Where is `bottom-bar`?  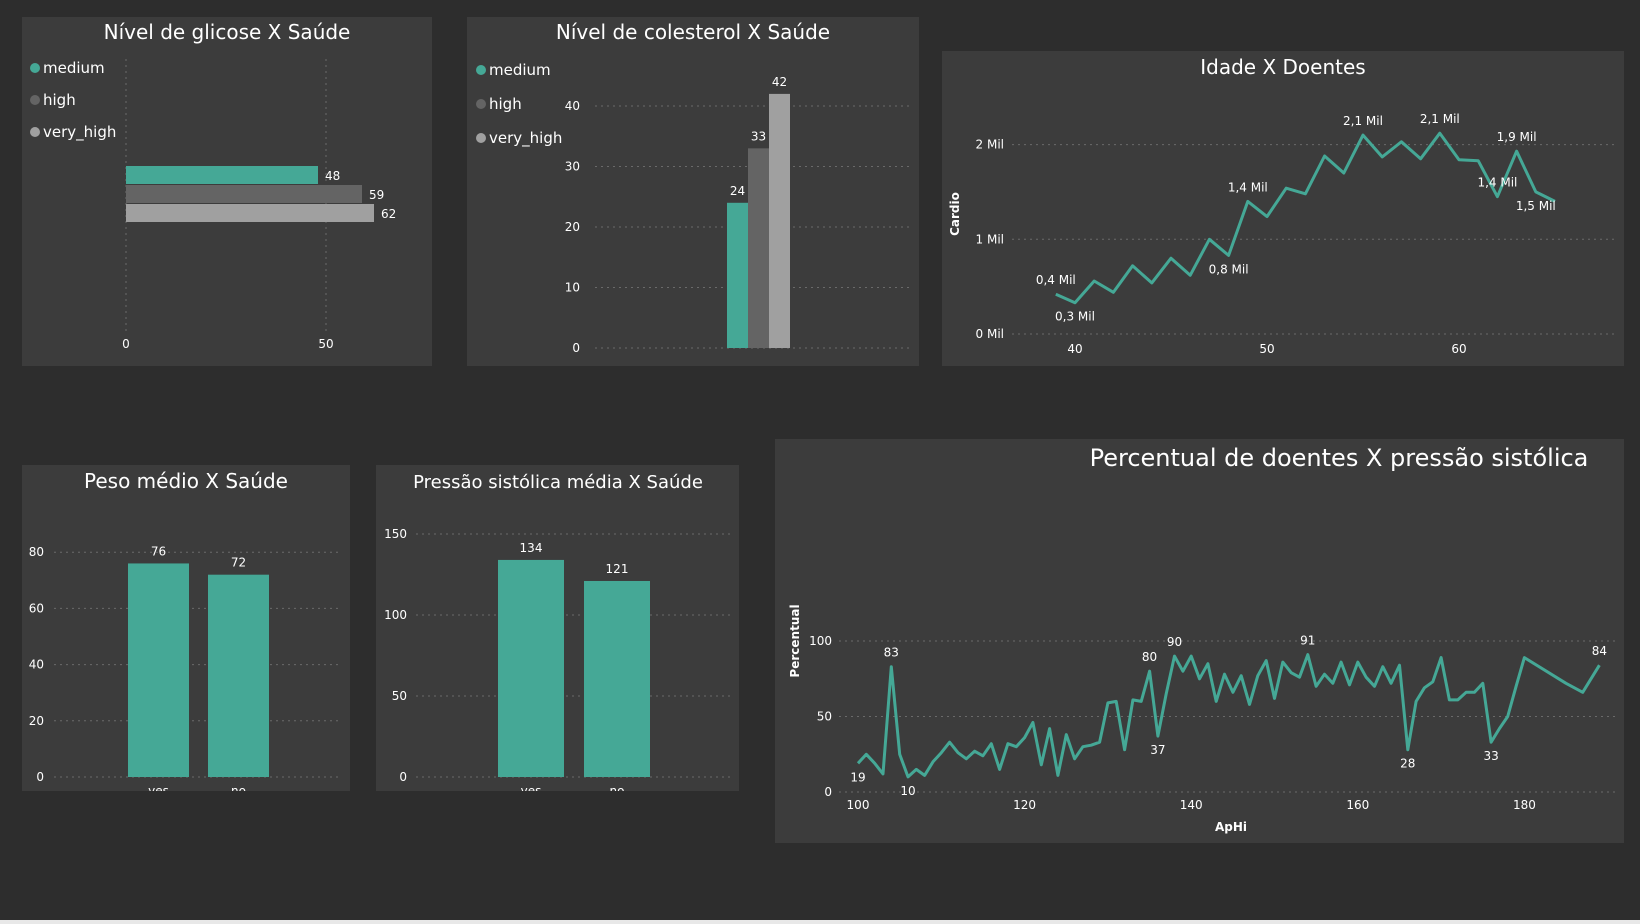 bottom-bar is located at coordinates (820, 922).